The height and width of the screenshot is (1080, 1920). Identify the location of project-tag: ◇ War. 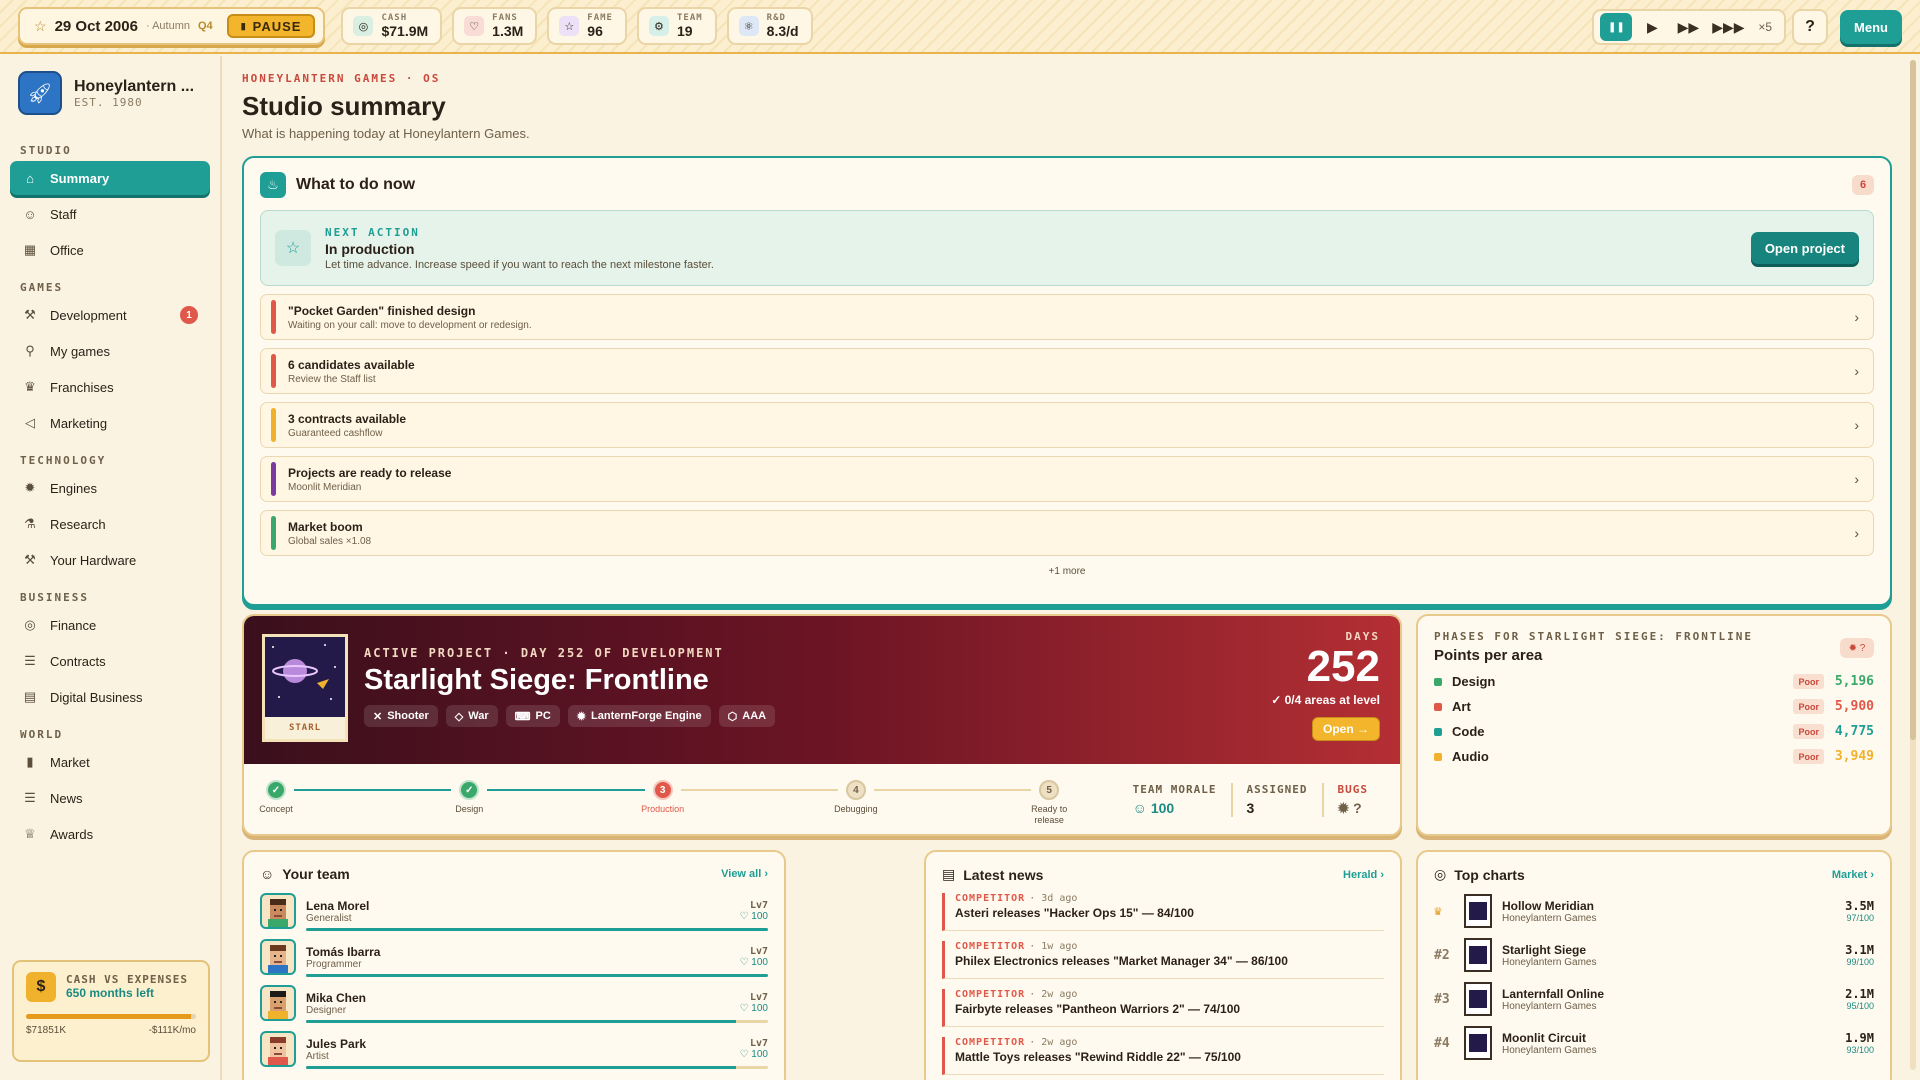
(471, 716).